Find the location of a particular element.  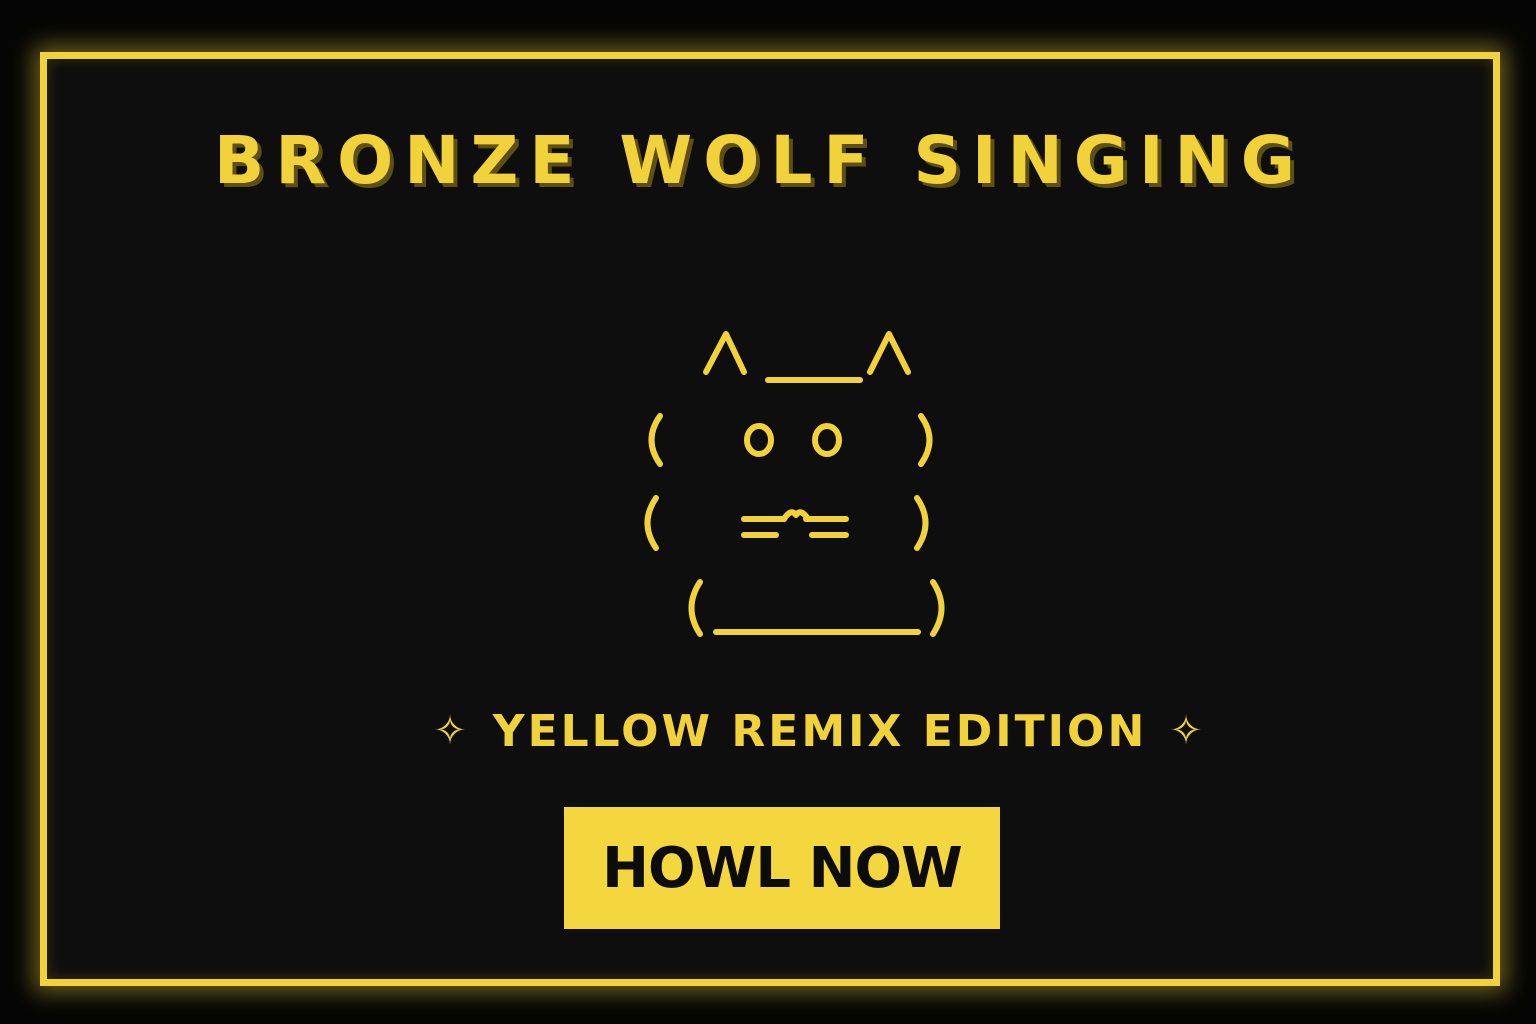

edition-label: ✧ YELLOW REMIX EDITION ✧ is located at coordinates (768, 731).